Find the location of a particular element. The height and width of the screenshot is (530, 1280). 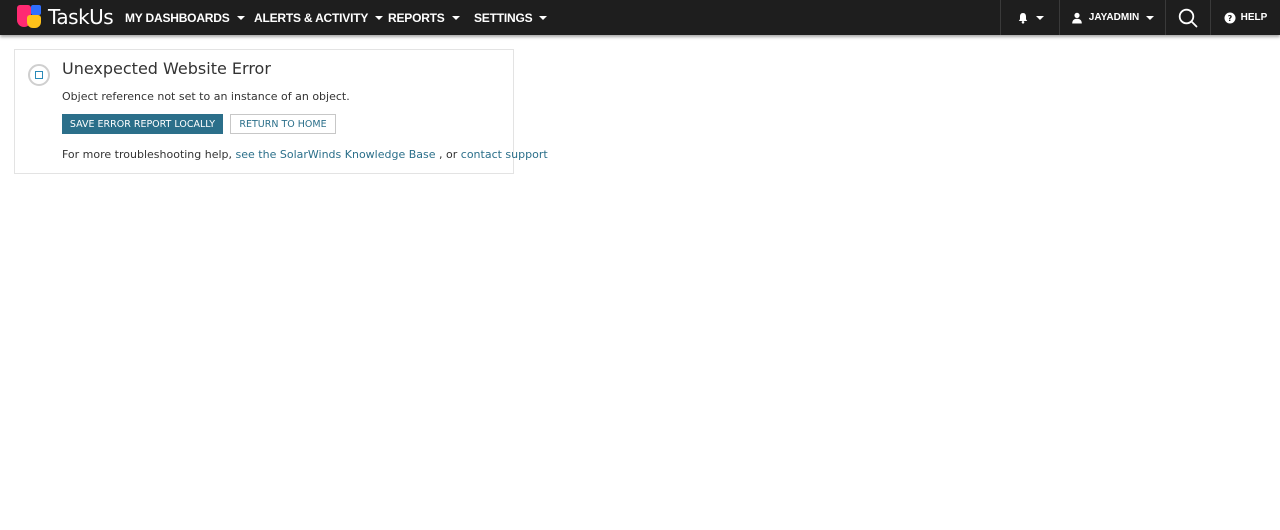

error-status-icon is located at coordinates (39, 75).